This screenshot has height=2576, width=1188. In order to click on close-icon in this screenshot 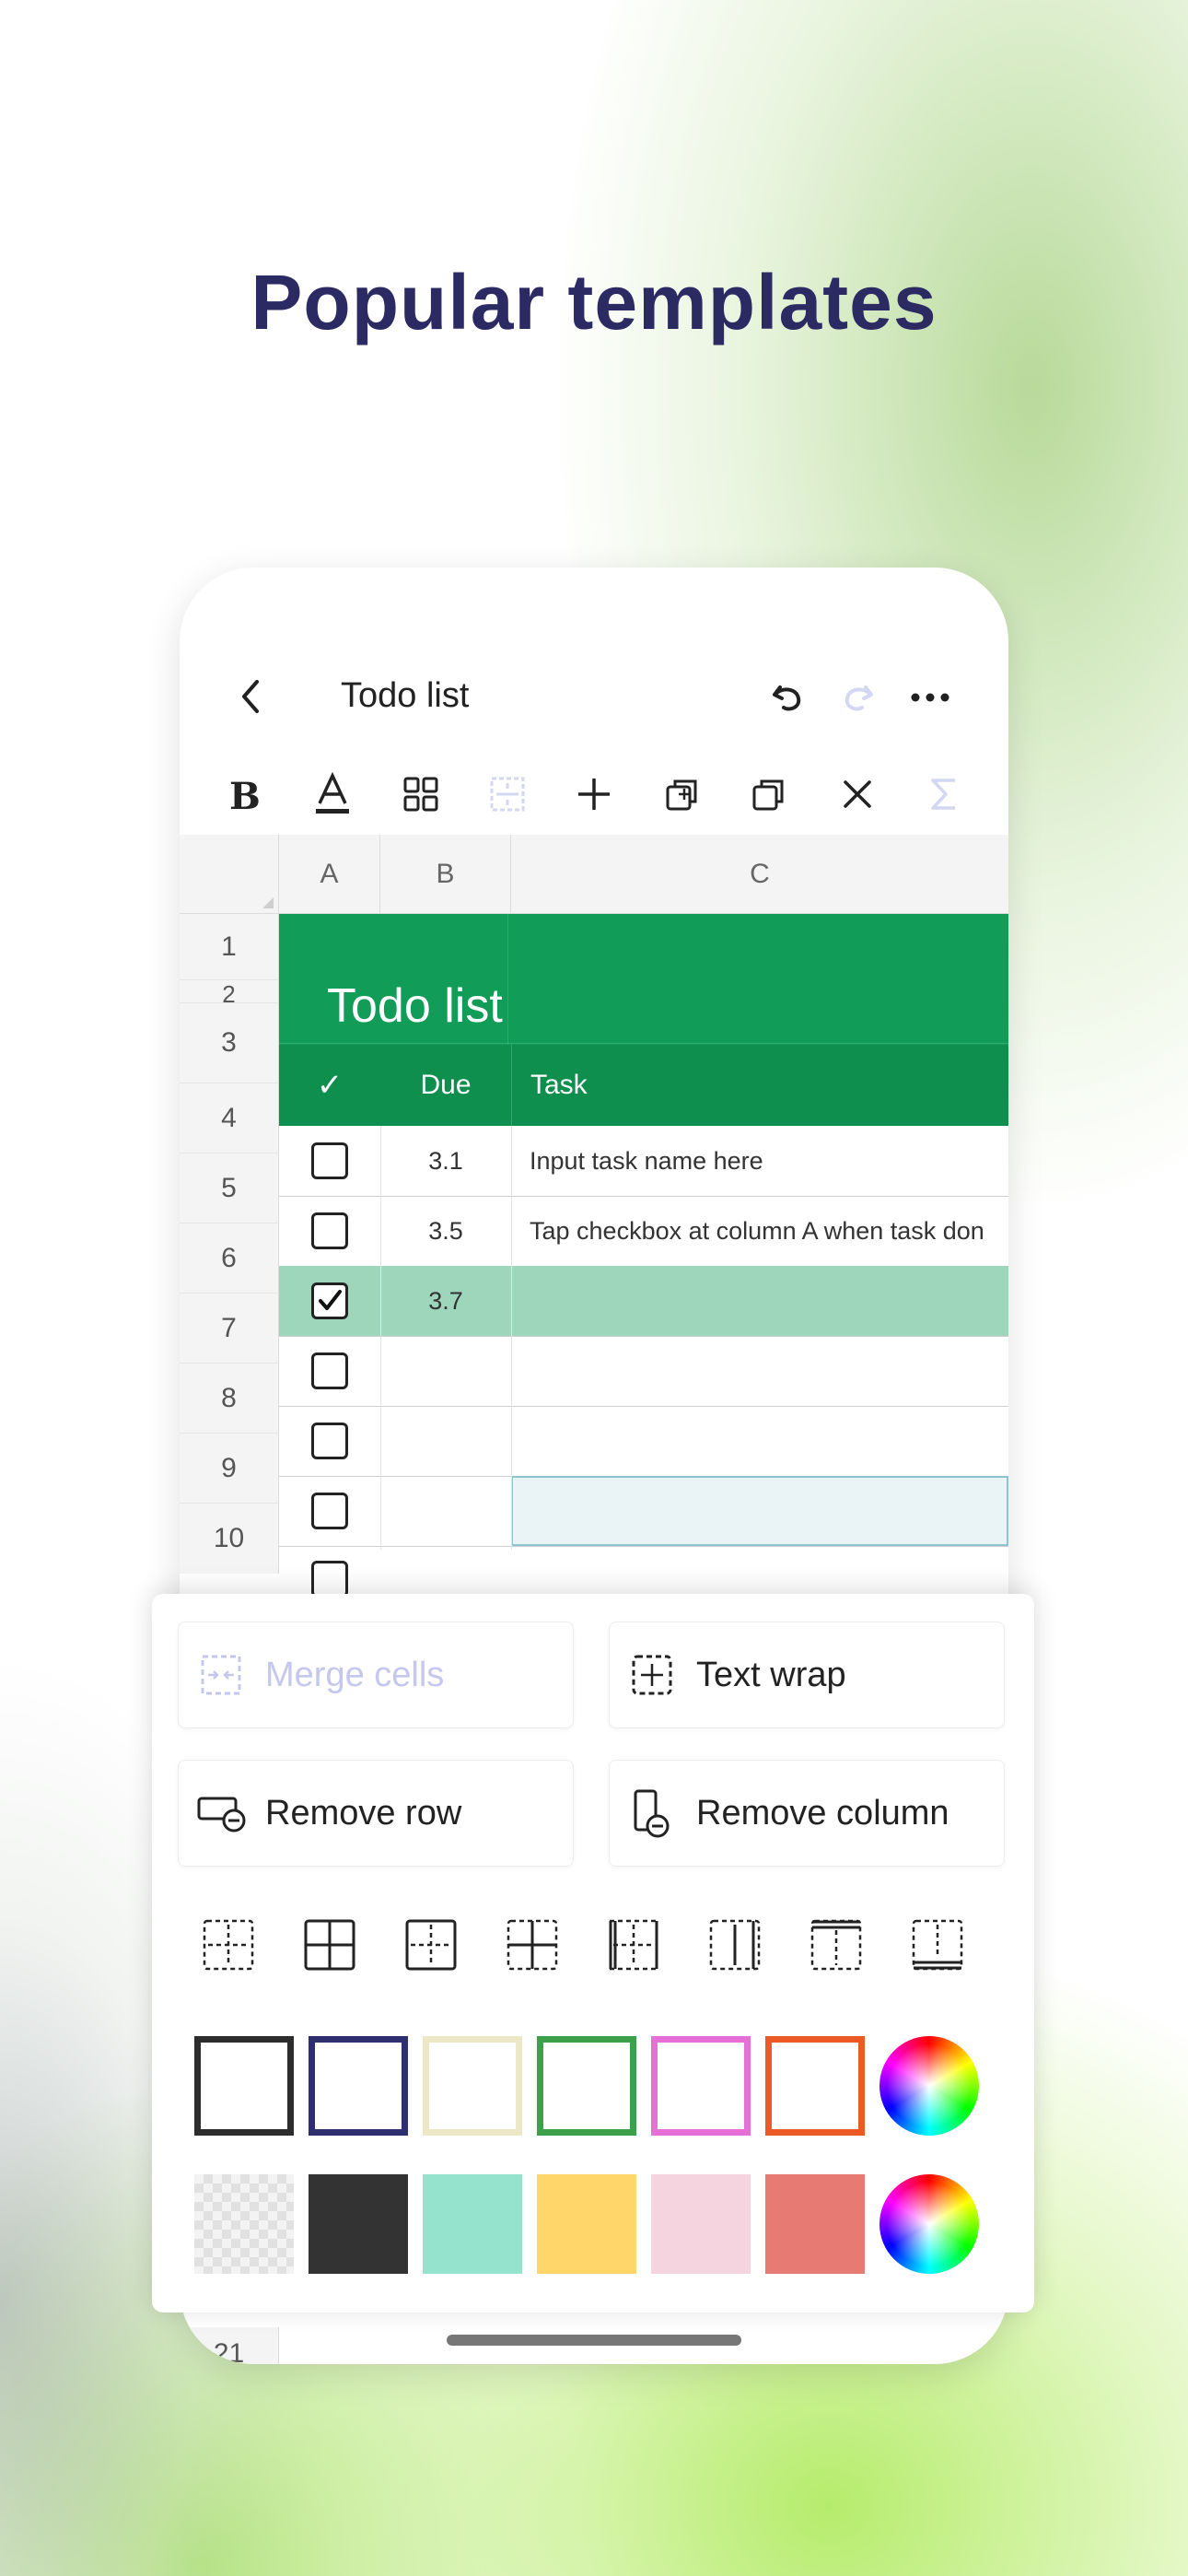, I will do `click(857, 794)`.